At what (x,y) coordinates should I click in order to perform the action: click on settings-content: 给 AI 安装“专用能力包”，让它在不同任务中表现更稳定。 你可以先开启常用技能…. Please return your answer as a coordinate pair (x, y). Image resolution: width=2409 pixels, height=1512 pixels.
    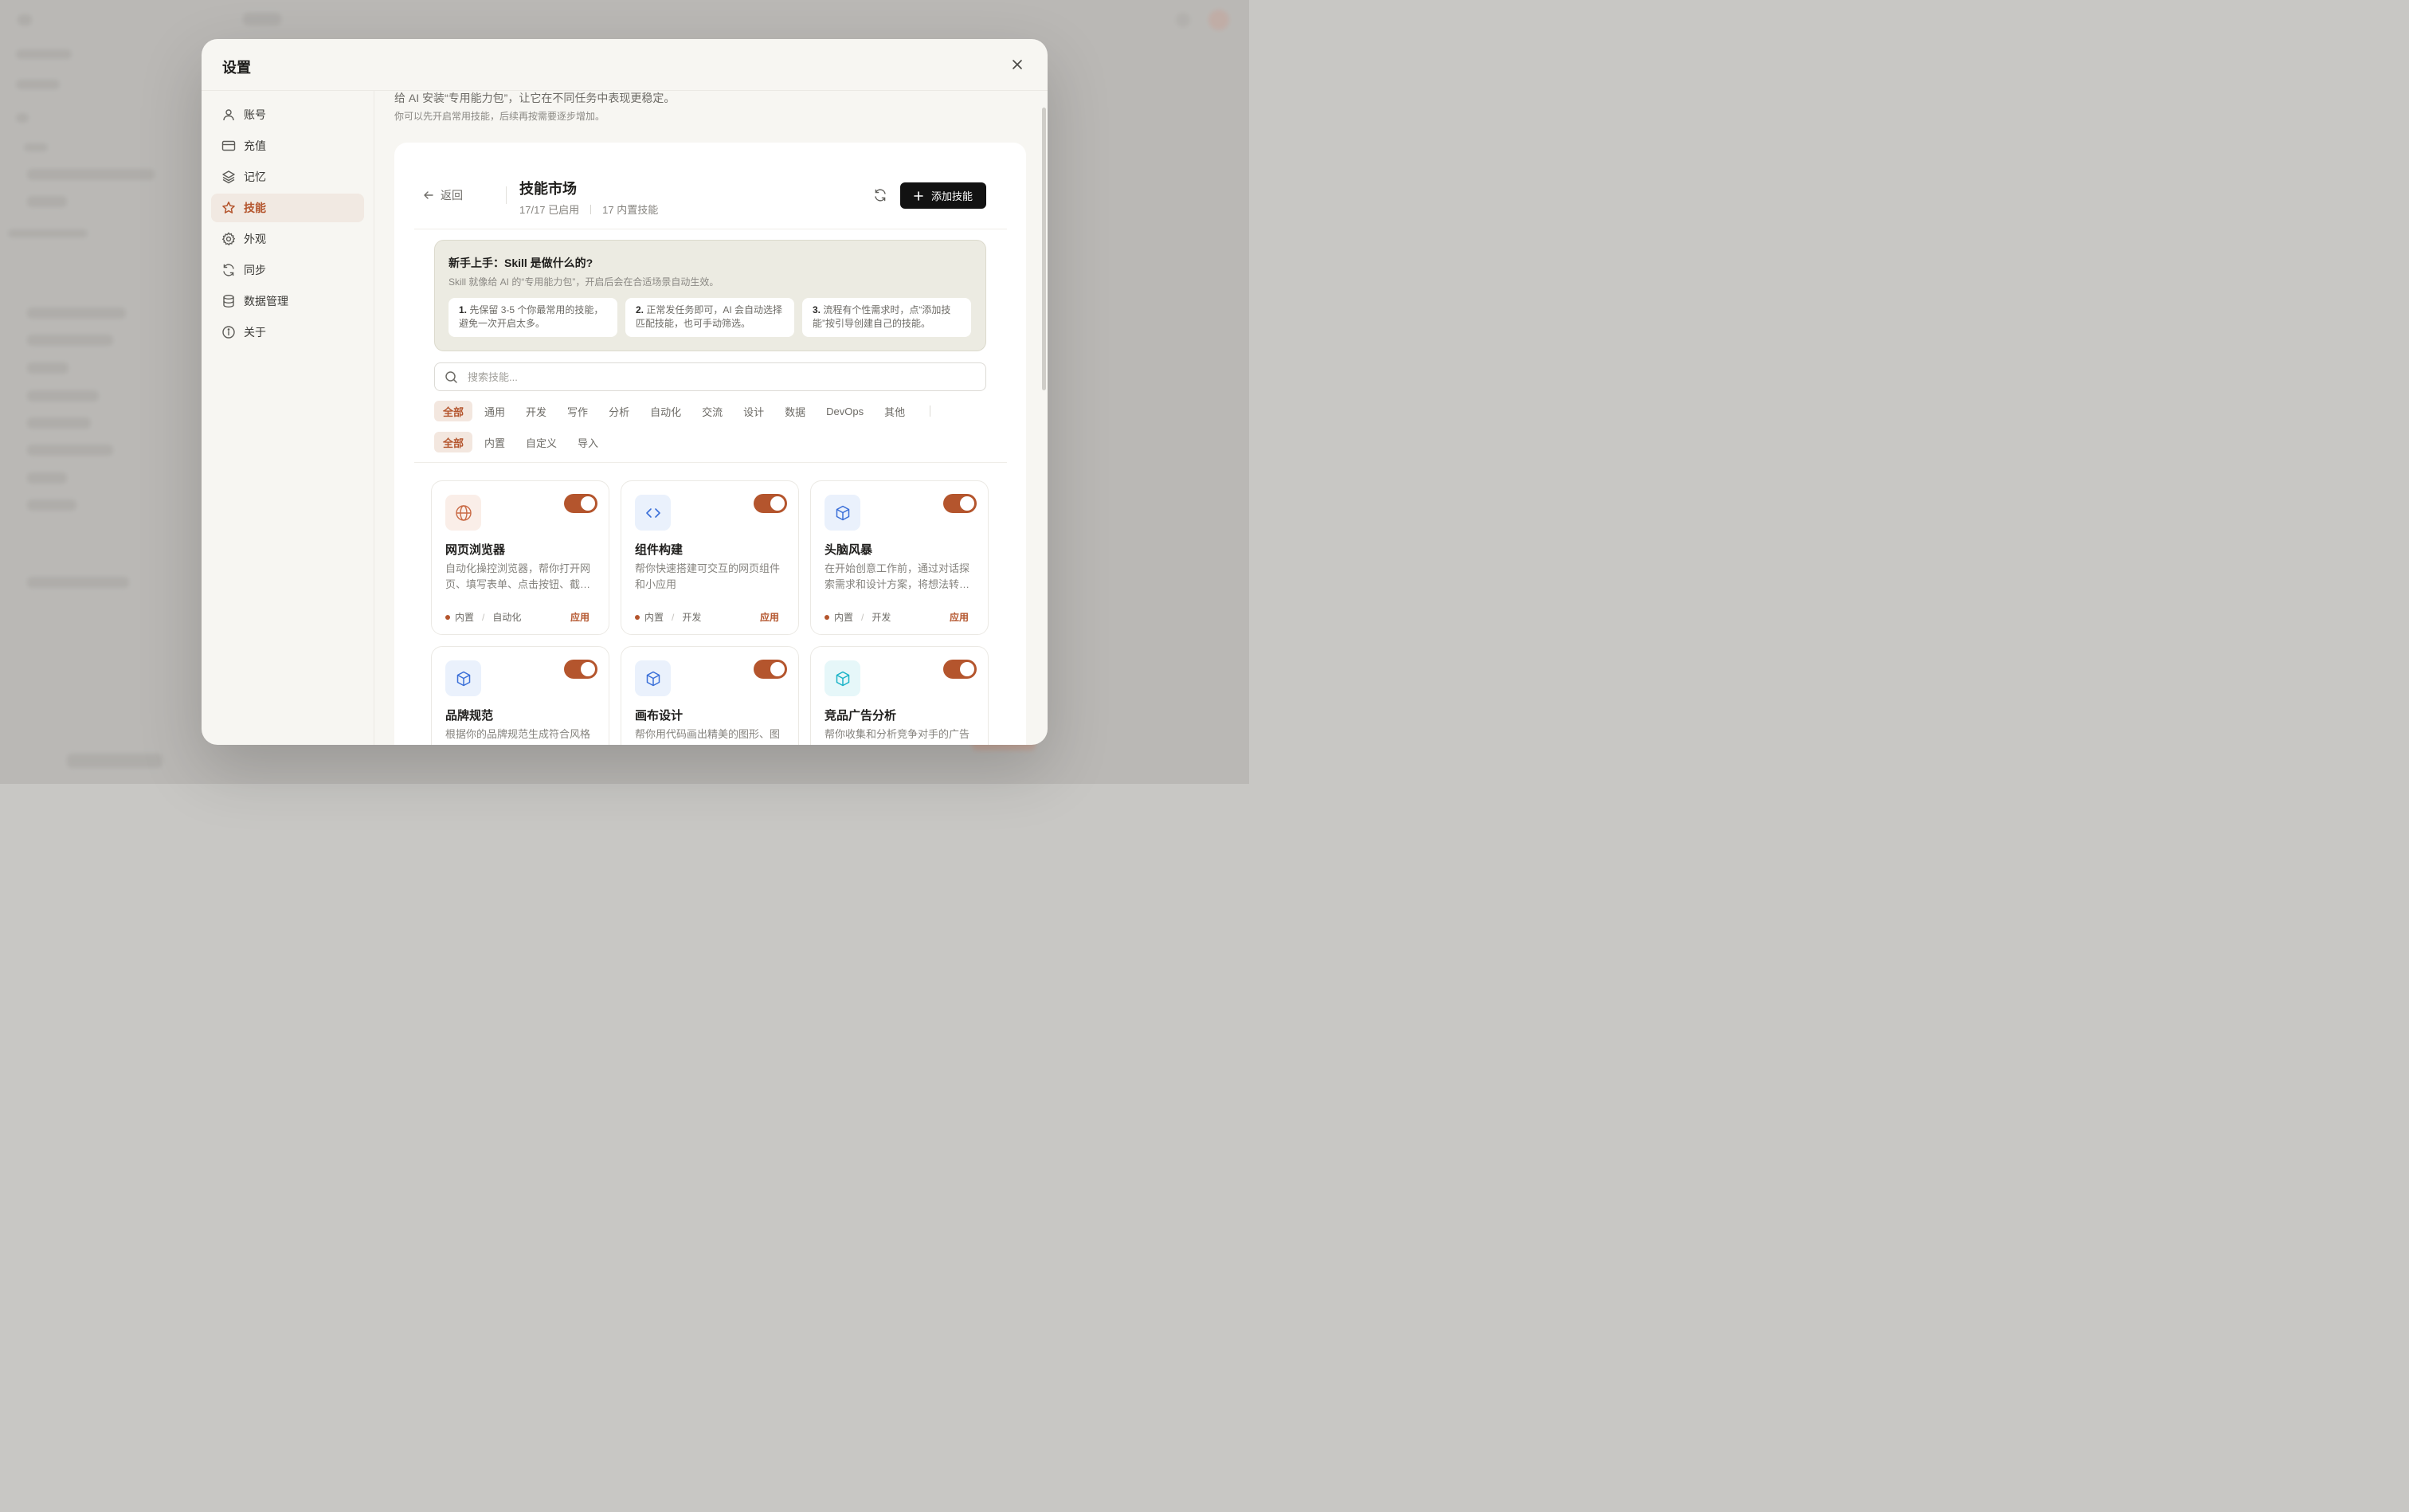
    Looking at the image, I should click on (711, 418).